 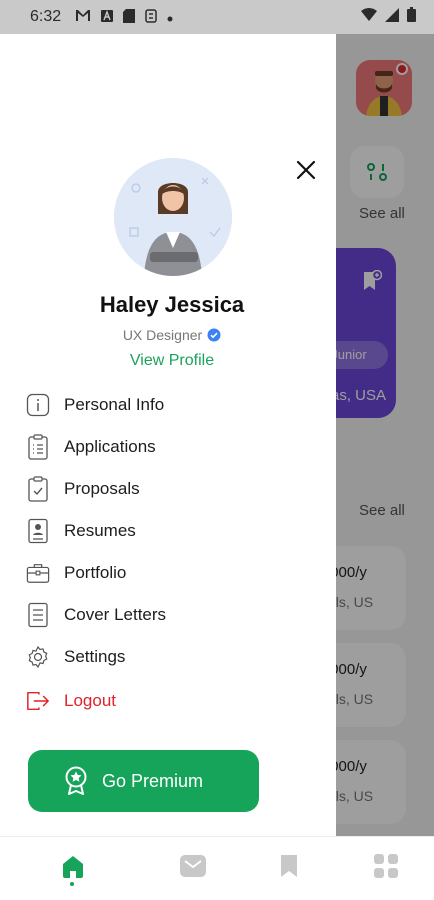 I want to click on home-icon, so click(x=73, y=867).